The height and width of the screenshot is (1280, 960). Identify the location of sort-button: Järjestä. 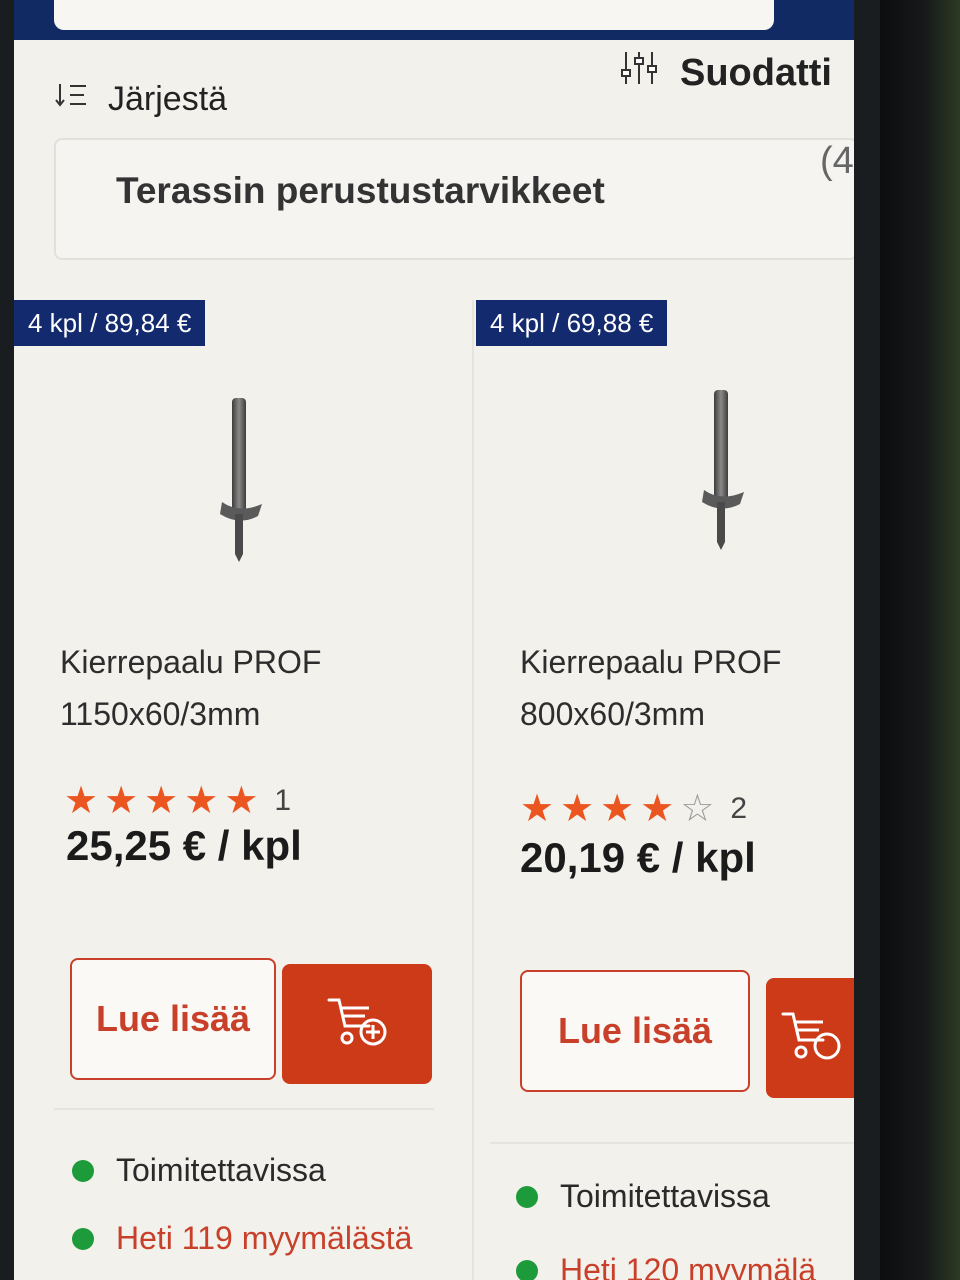
(140, 99).